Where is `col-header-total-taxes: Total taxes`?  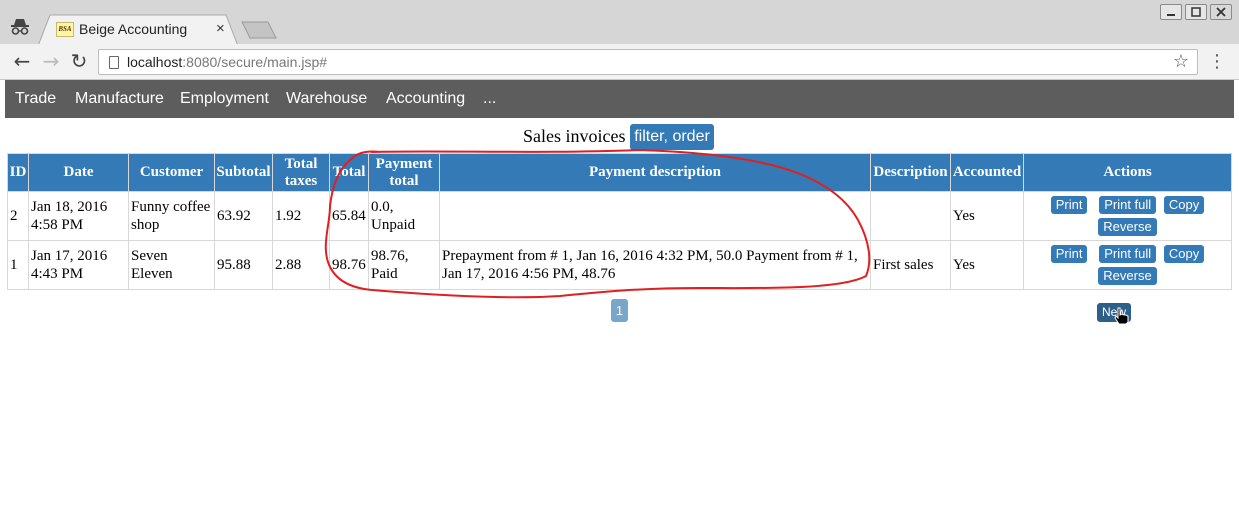
col-header-total-taxes: Total taxes is located at coordinates (301, 172).